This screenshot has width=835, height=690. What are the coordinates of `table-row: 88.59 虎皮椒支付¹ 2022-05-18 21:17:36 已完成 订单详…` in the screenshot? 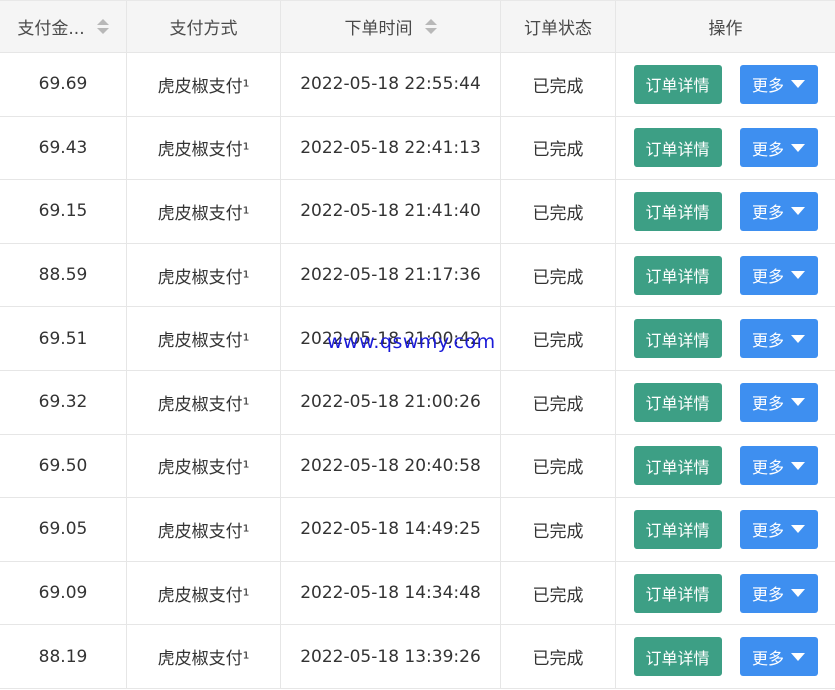 It's located at (417, 275).